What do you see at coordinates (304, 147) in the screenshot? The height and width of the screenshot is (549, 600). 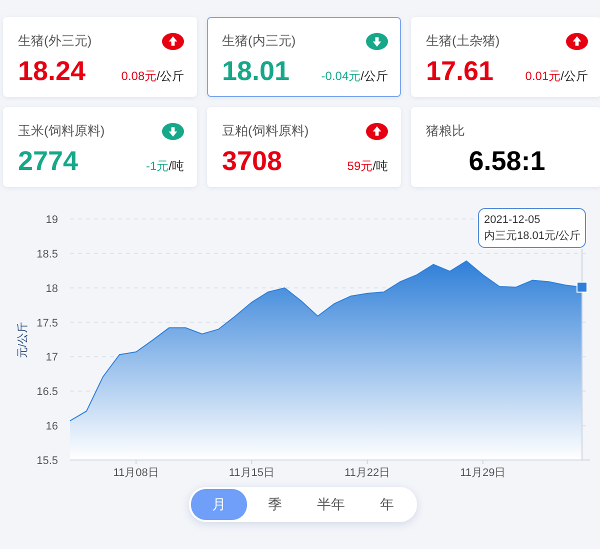 I see `price-card: 豆粕(饲料原料) 3708 59元/吨` at bounding box center [304, 147].